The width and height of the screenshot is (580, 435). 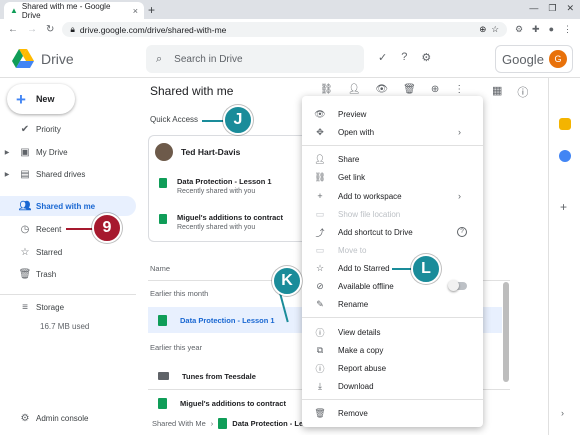 What do you see at coordinates (25, 418) in the screenshot?
I see `admin-gear-icon: ⚙` at bounding box center [25, 418].